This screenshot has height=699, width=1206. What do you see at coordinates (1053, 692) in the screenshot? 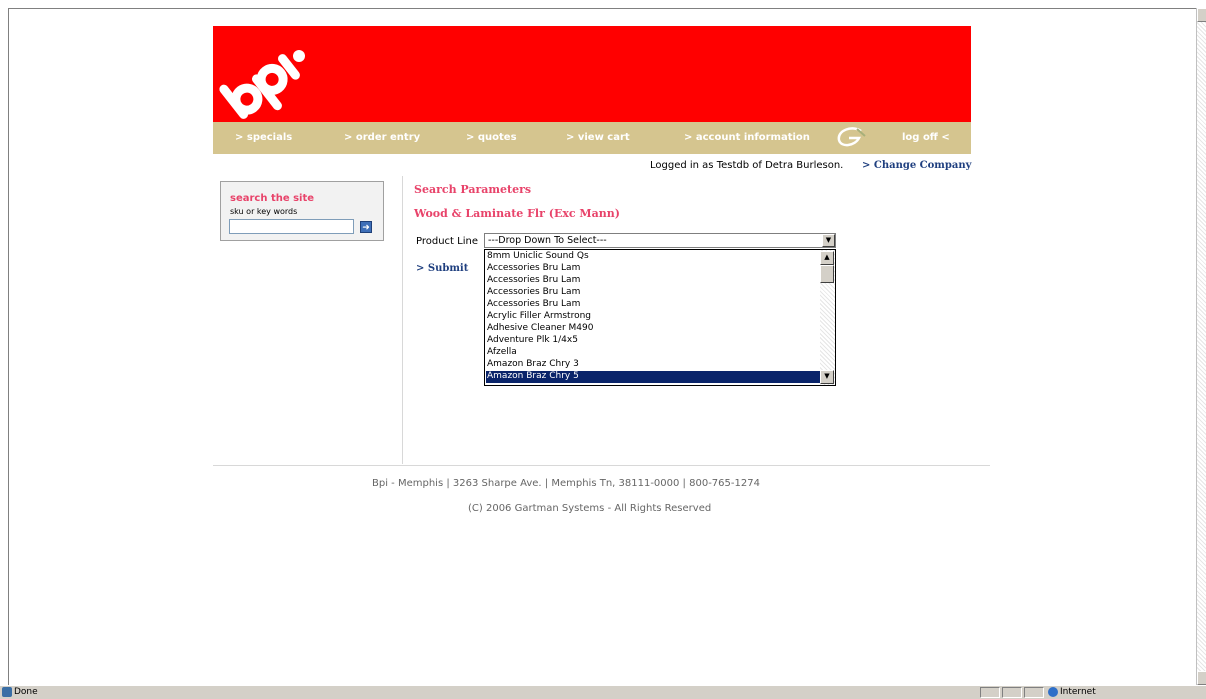
I see `globe-icon` at bounding box center [1053, 692].